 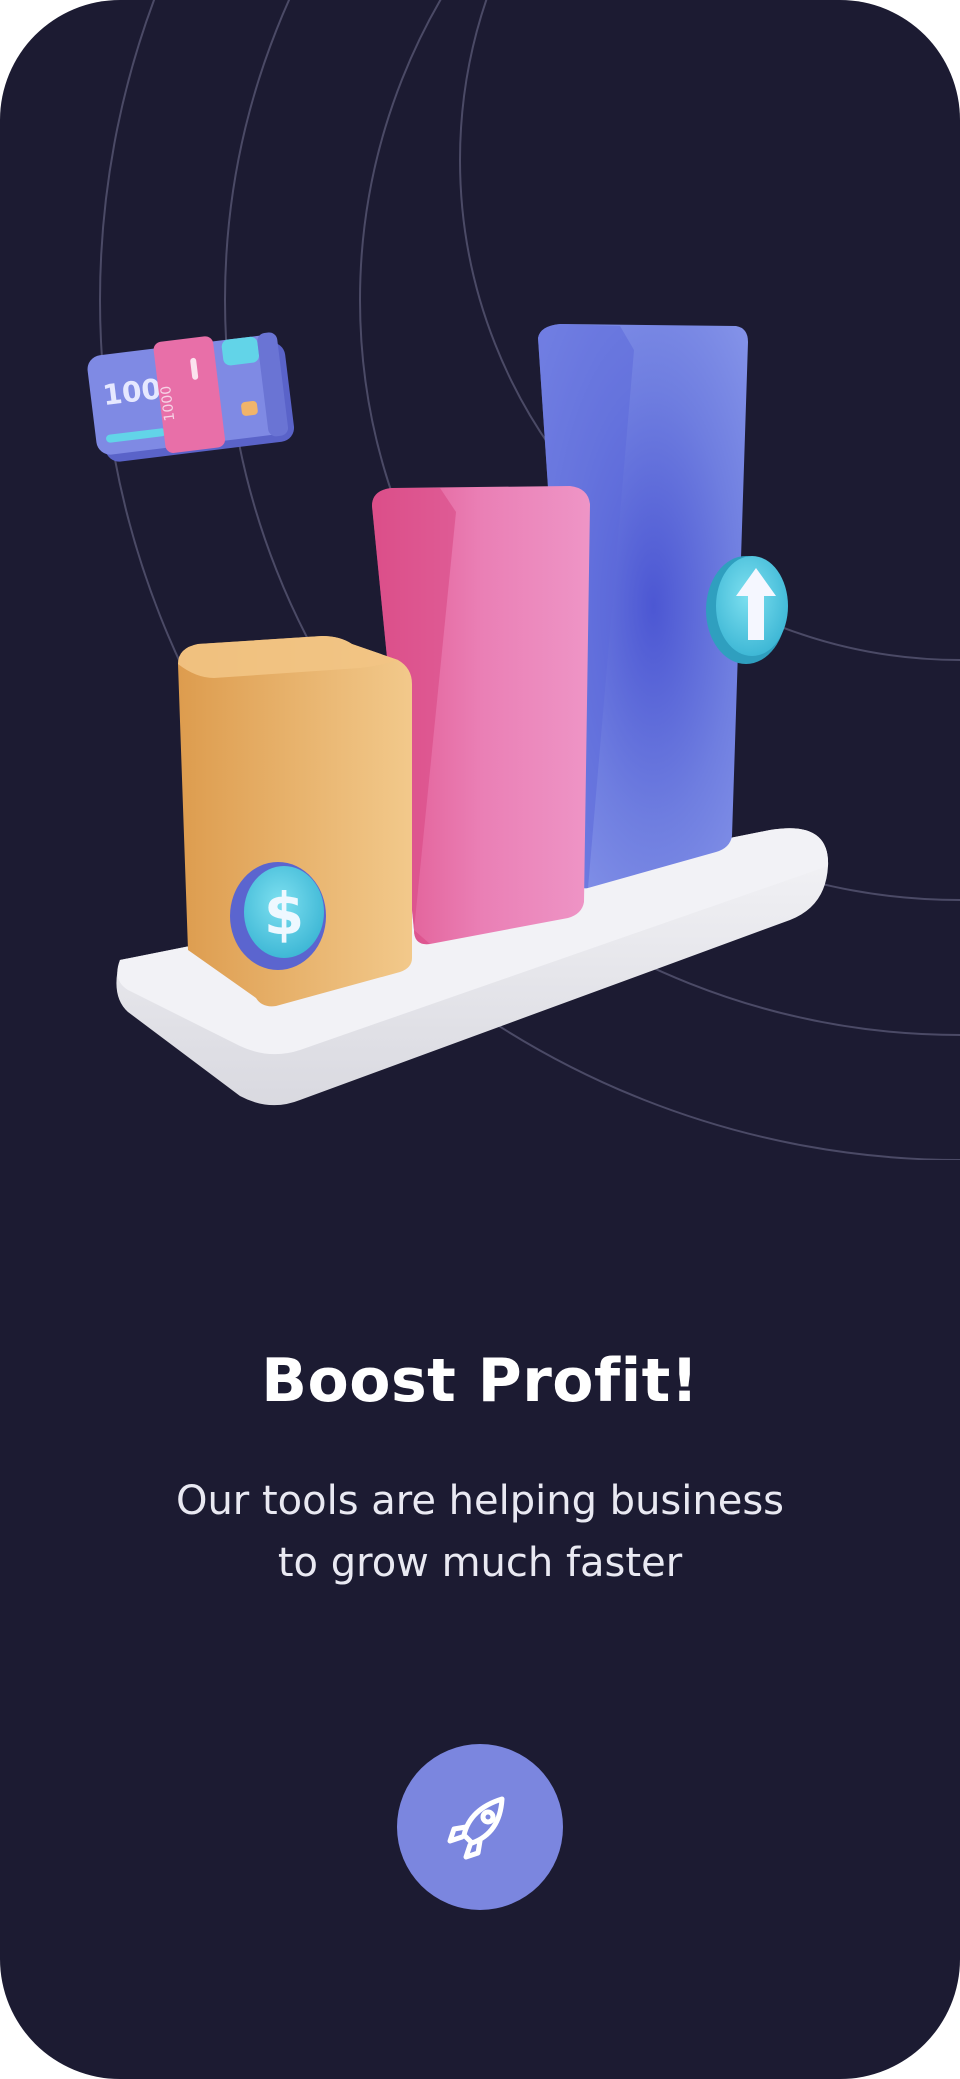 What do you see at coordinates (480, 1381) in the screenshot?
I see `page-title: Boost Profit!` at bounding box center [480, 1381].